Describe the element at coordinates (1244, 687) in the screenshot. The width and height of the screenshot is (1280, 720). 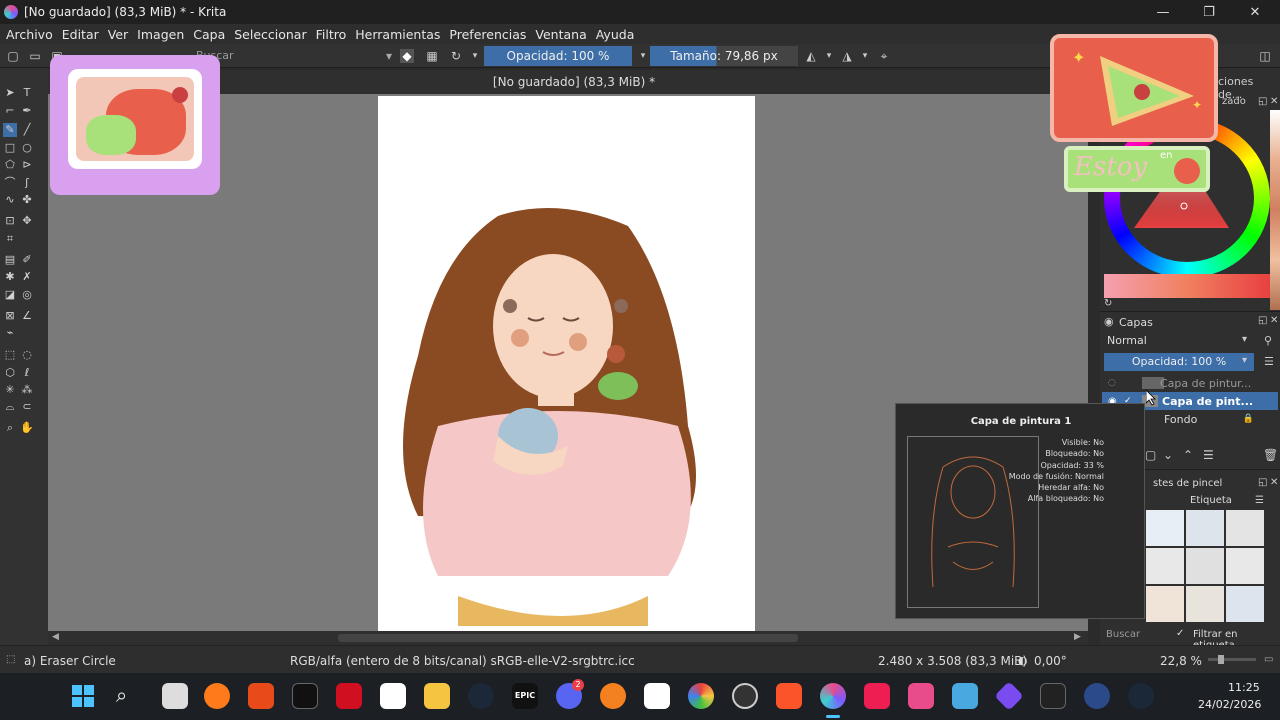
I see `clock-time: 11:25` at that location.